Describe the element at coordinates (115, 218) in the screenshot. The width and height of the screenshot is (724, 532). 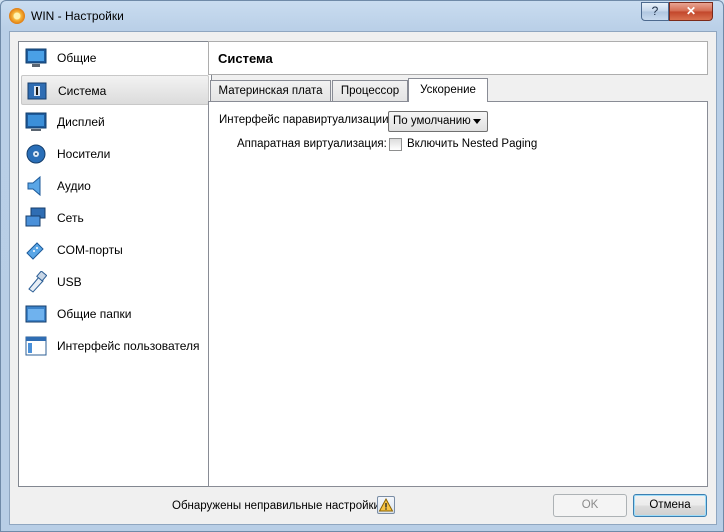
I see `sidebar-item-network: Сеть` at that location.